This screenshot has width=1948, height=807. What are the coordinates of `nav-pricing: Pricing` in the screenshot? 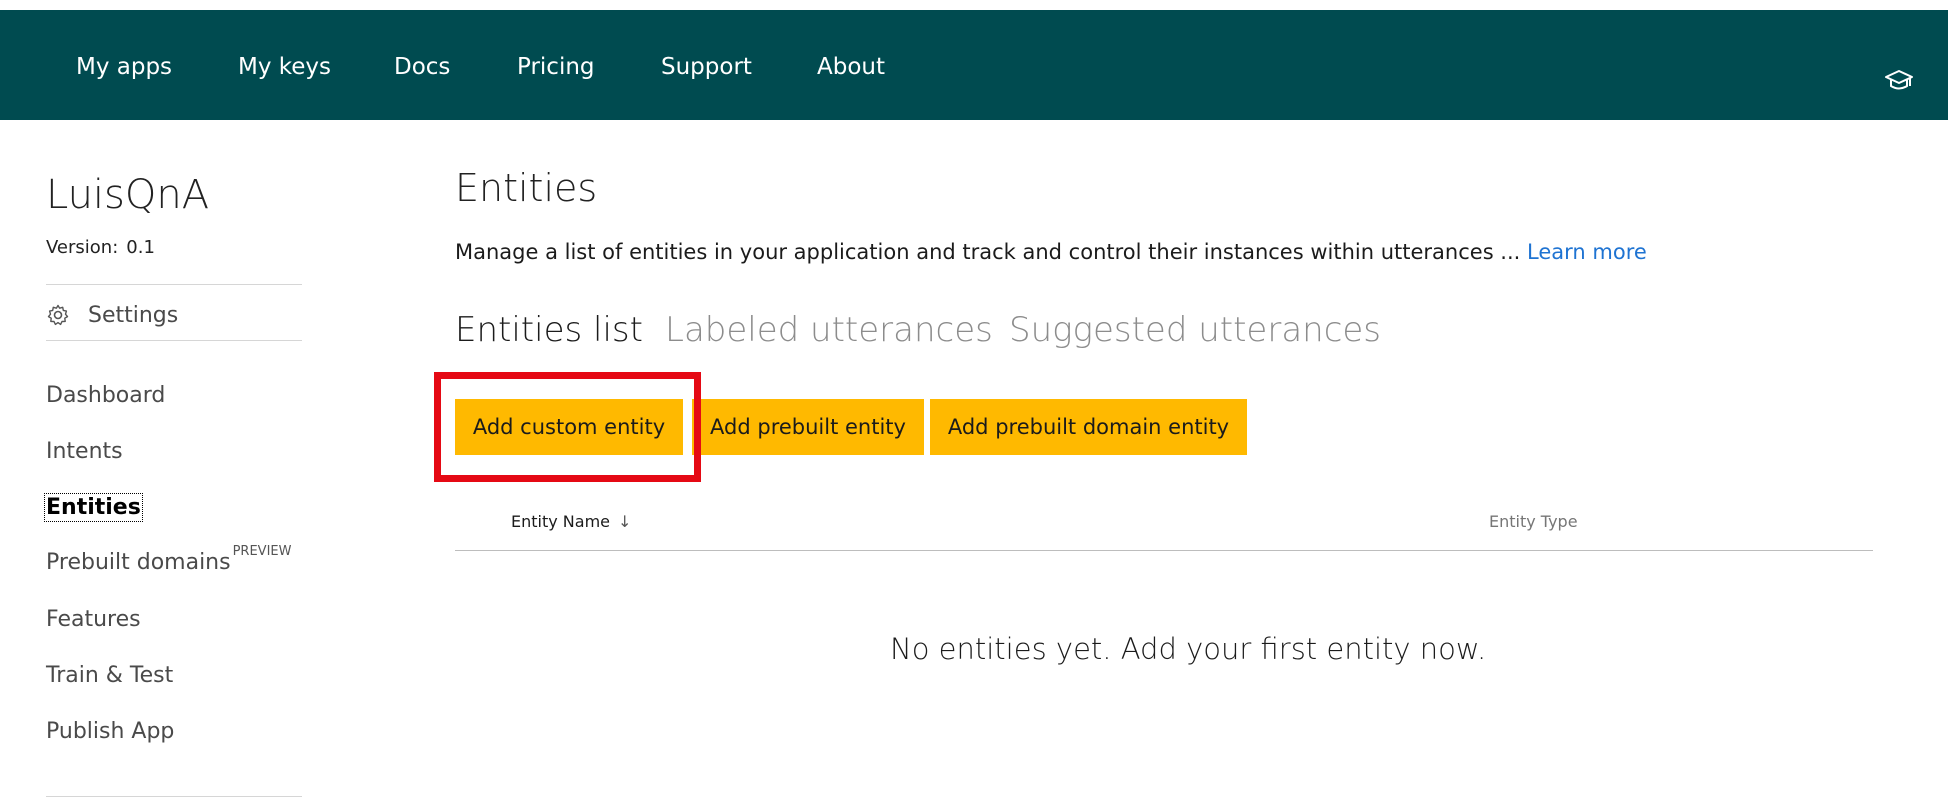 It's located at (556, 67).